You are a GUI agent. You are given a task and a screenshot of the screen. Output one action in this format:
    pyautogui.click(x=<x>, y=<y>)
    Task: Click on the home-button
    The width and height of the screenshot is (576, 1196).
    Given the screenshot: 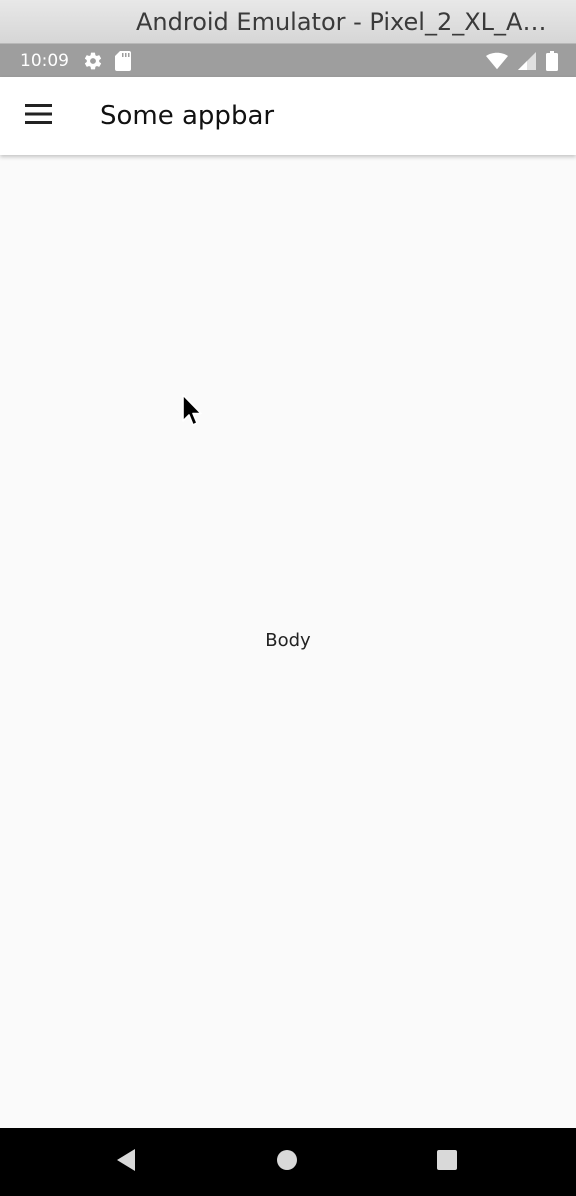 What is the action you would take?
    pyautogui.click(x=287, y=1162)
    